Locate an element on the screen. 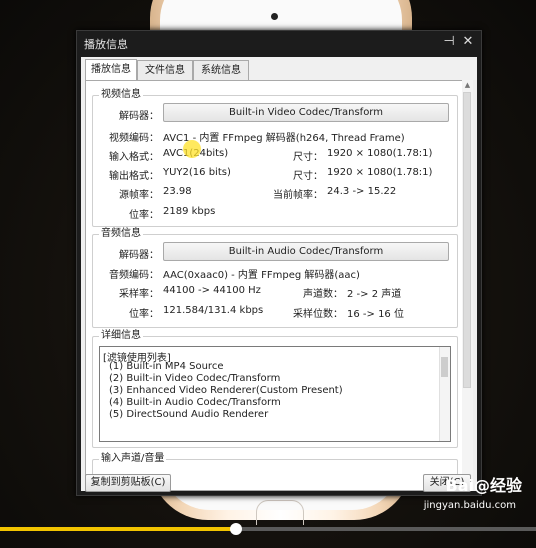 The image size is (536, 548). mouse-cursor-highlight is located at coordinates (192, 149).